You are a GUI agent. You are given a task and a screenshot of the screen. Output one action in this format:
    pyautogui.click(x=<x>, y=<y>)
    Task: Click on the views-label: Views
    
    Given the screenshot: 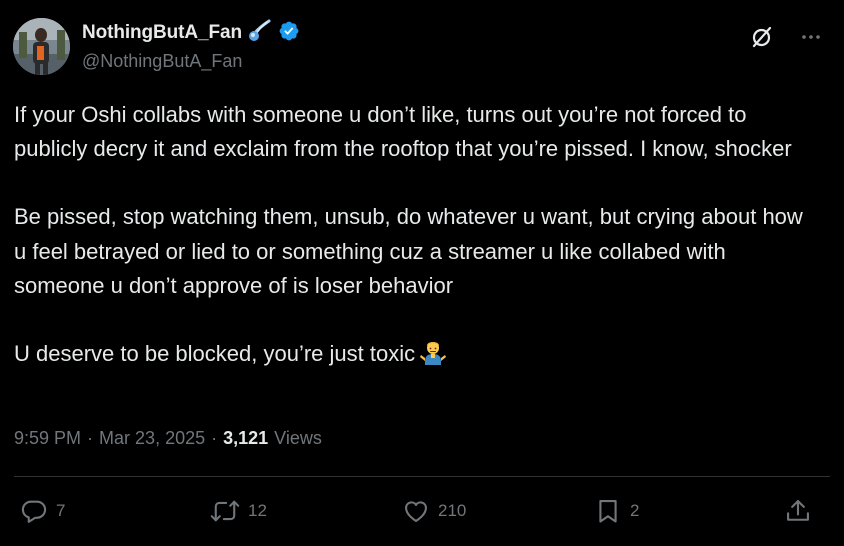 What is the action you would take?
    pyautogui.click(x=298, y=438)
    